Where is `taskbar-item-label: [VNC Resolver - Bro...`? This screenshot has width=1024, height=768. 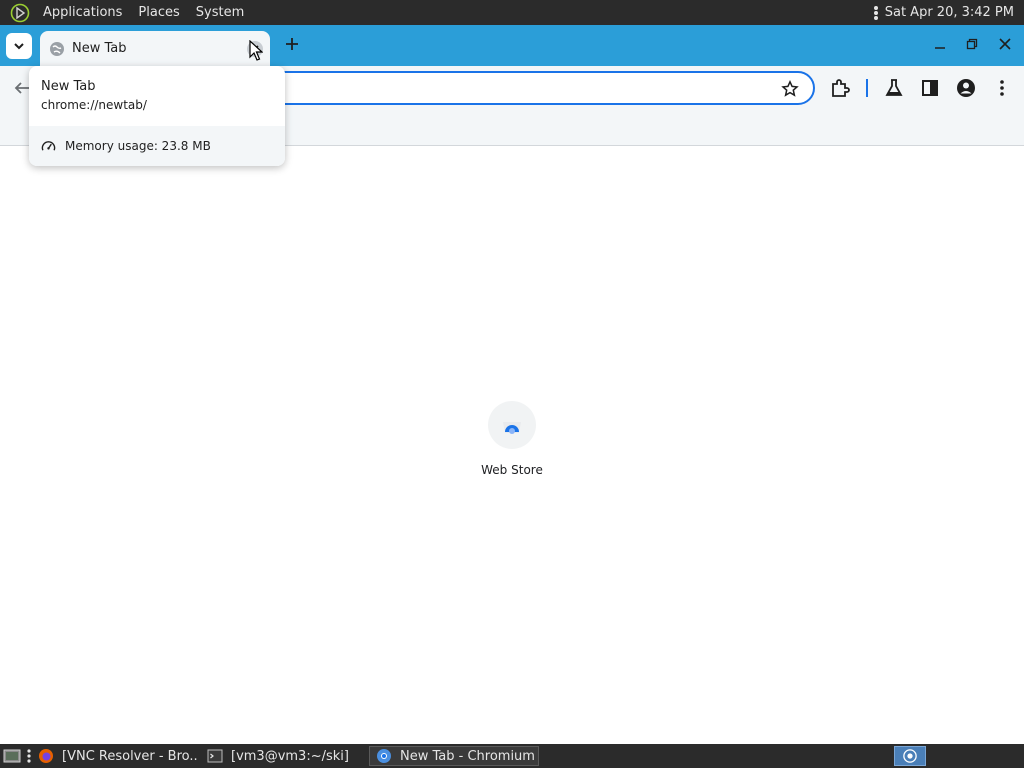 taskbar-item-label: [VNC Resolver - Bro... is located at coordinates (130, 756).